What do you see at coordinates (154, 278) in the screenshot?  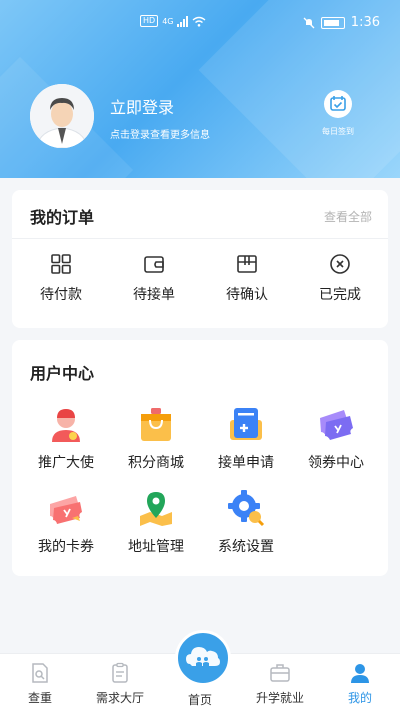 I see `order-pending-accept: 待接单` at bounding box center [154, 278].